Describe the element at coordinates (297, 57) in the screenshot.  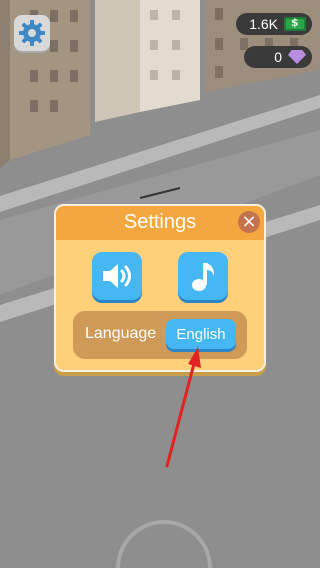
I see `gem-icon` at that location.